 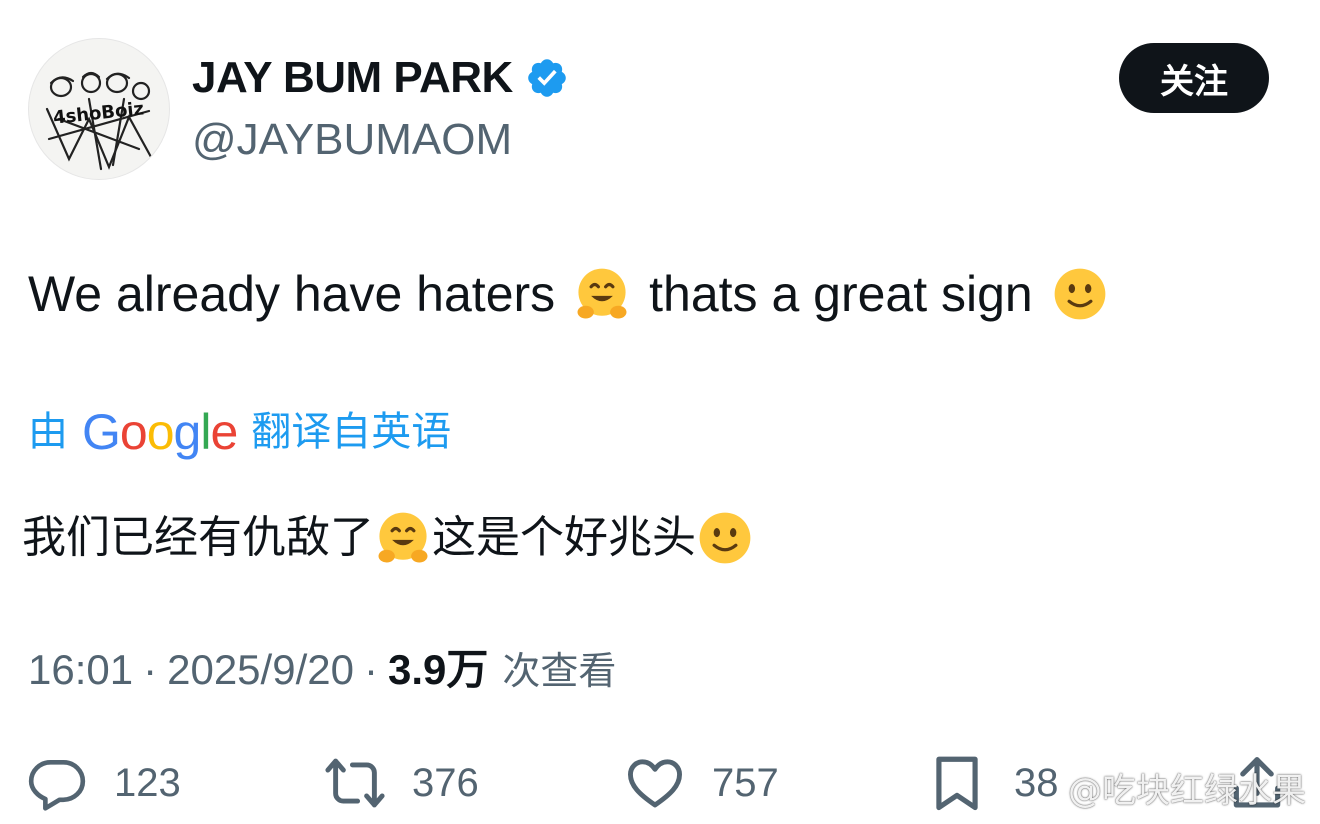 What do you see at coordinates (957, 783) in the screenshot?
I see `bookmark-icon` at bounding box center [957, 783].